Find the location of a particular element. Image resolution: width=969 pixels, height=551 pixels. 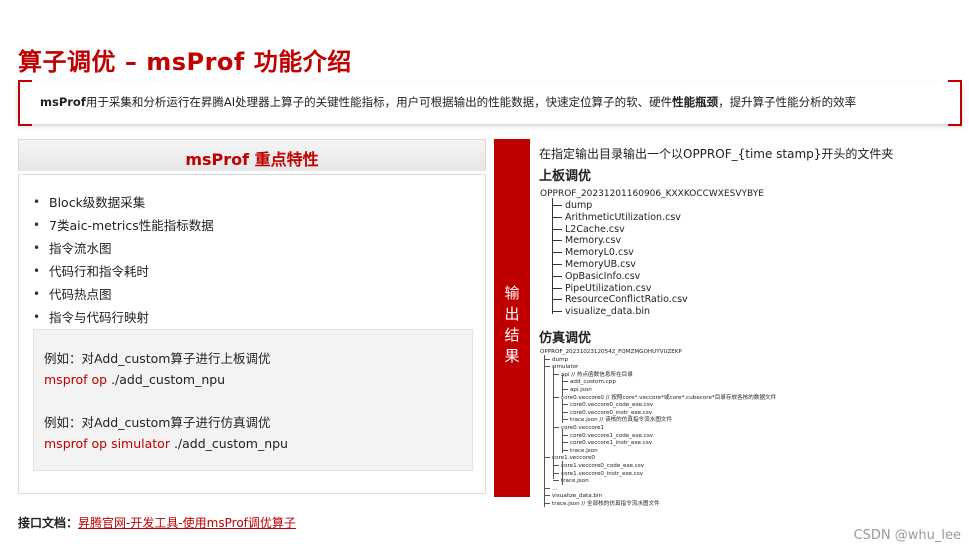

tree-node-label: core1.veccore0_instr_exe.csv is located at coordinates (602, 473).